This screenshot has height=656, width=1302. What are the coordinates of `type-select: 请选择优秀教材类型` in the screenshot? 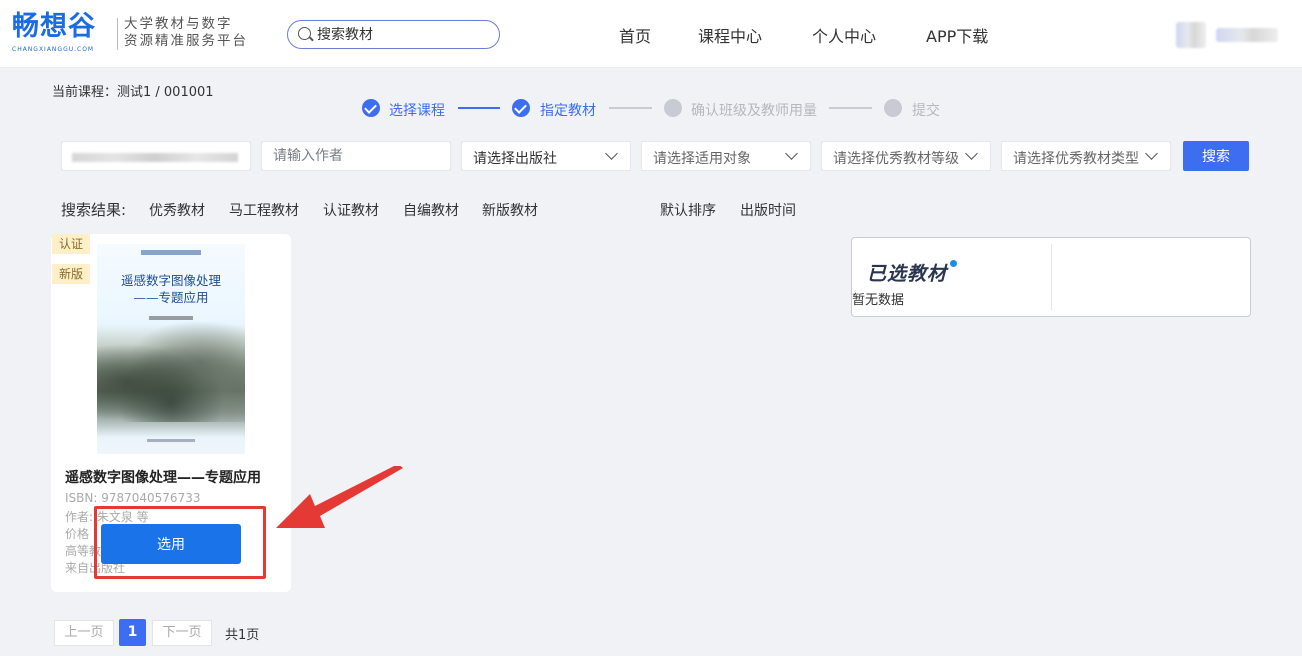 It's located at (1086, 156).